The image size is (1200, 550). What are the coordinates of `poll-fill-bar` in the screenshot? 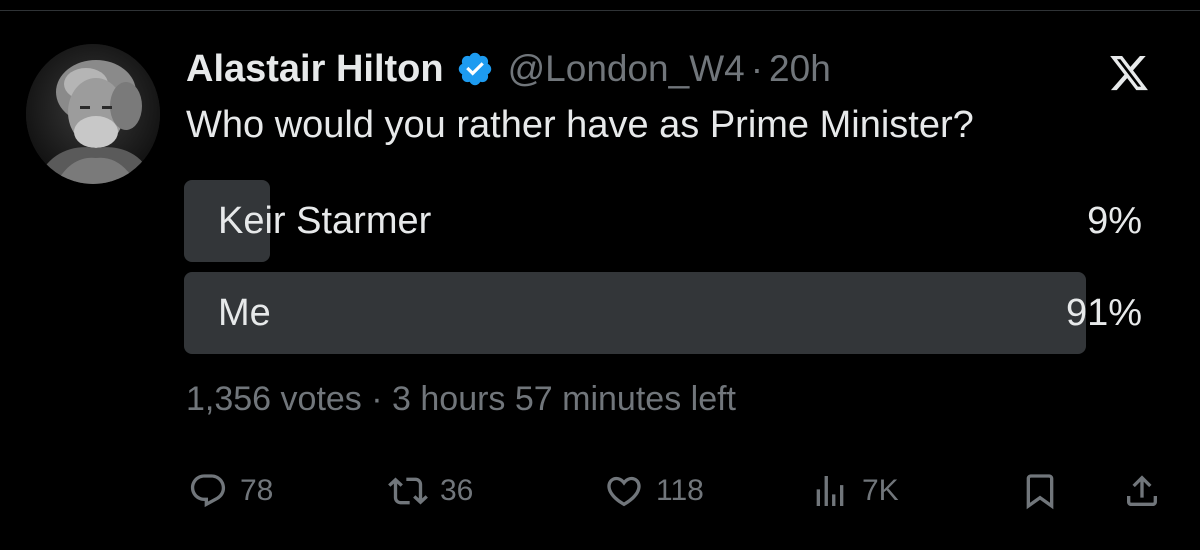 It's located at (635, 313).